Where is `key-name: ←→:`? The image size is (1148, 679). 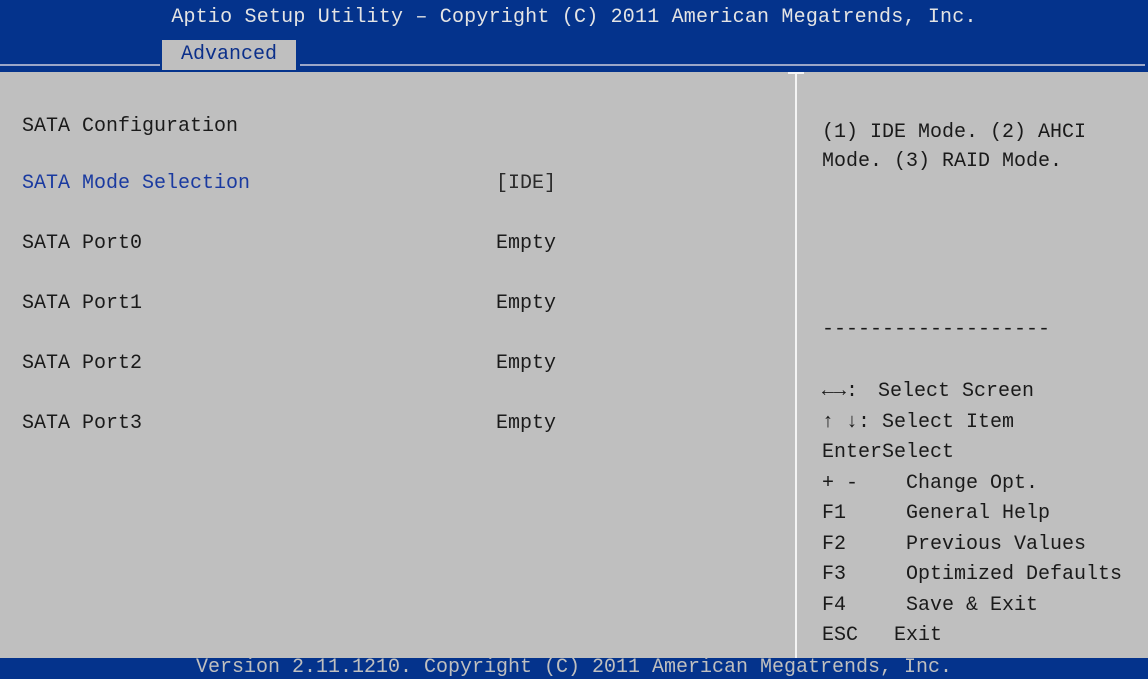
key-name: ←→: is located at coordinates (840, 391).